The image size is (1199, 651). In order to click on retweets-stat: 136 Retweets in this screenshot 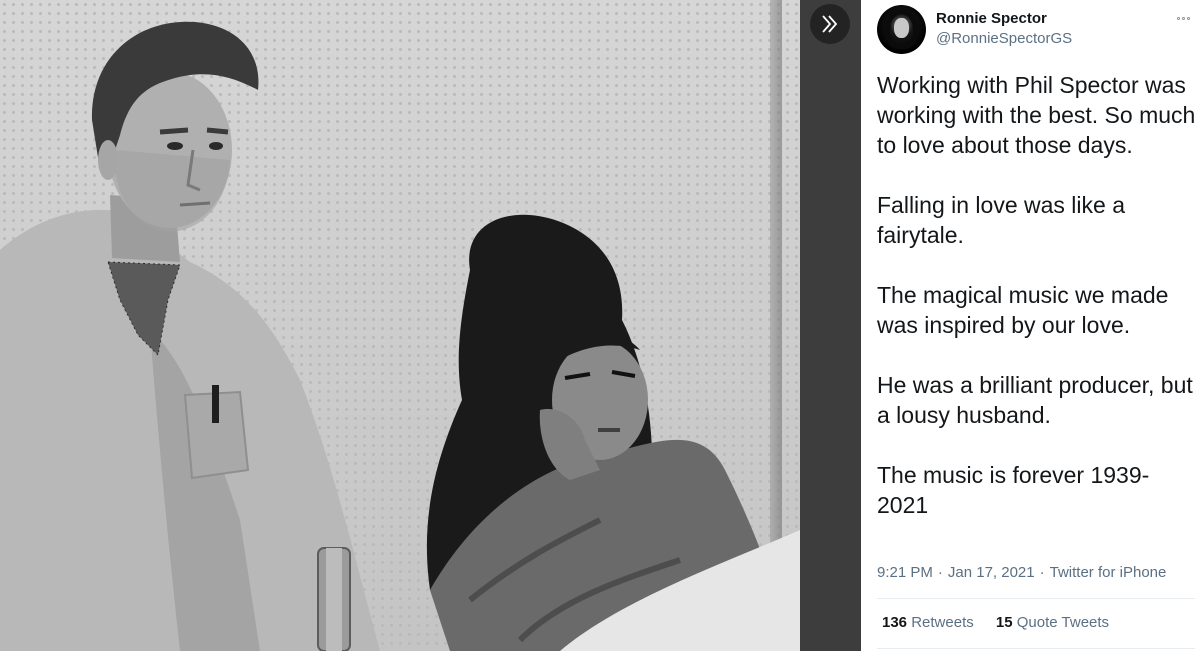, I will do `click(928, 622)`.